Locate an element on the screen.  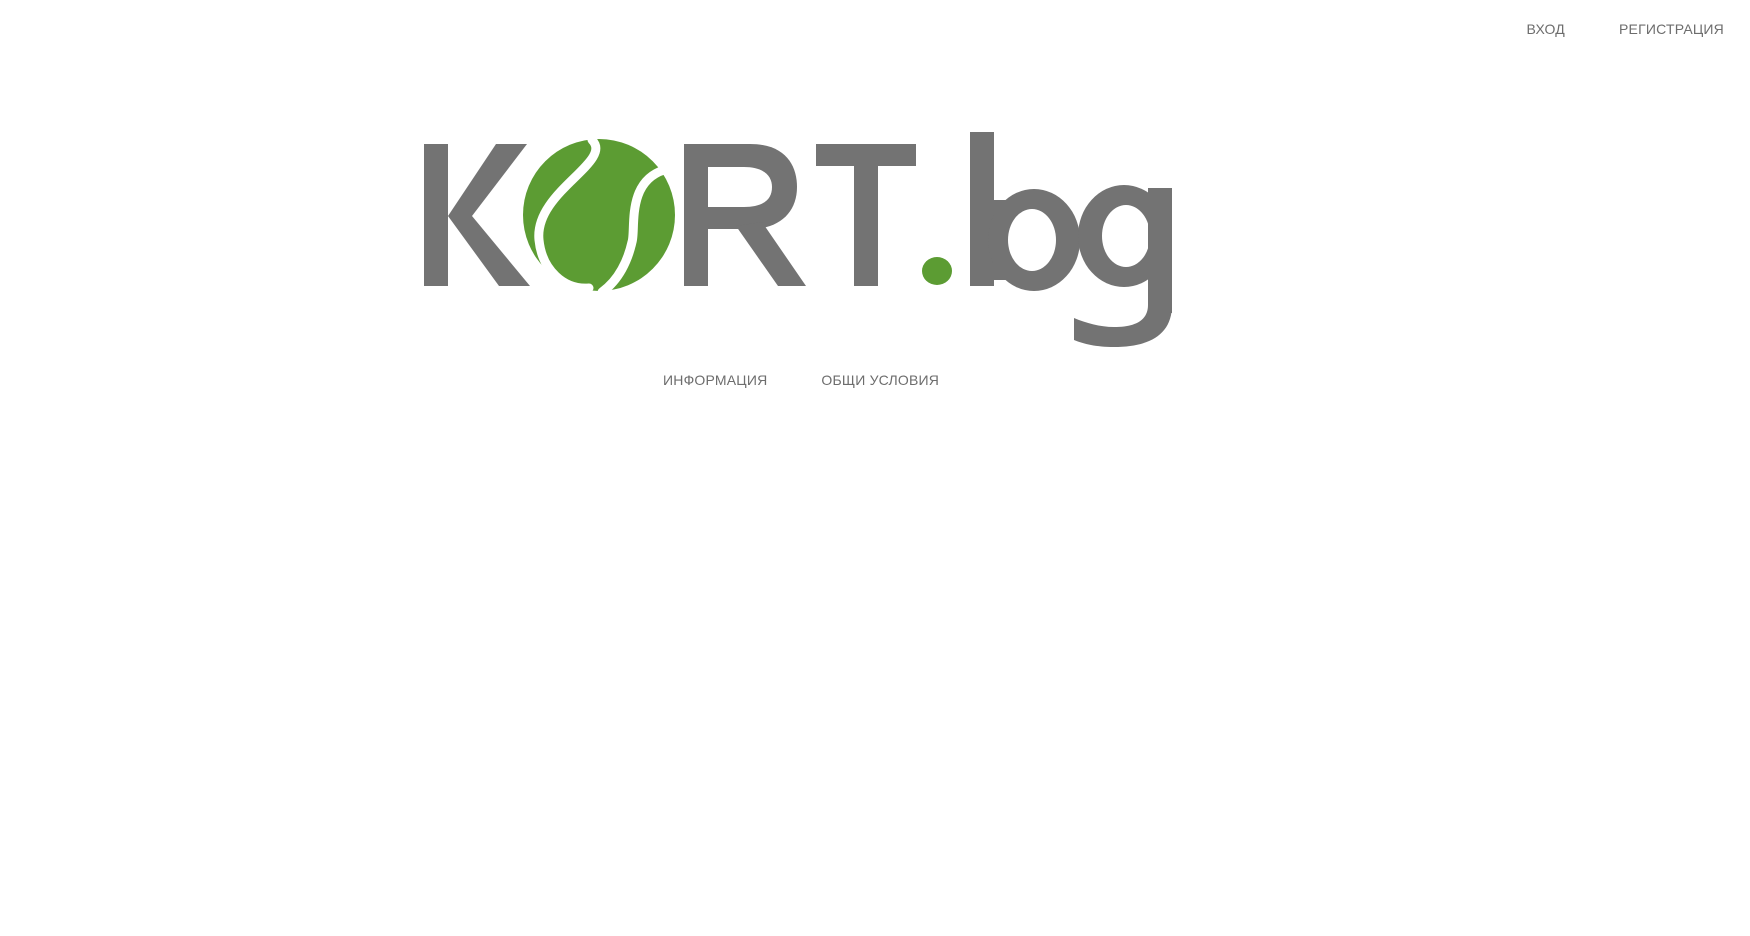
center-nav: ИНФОРМАЦИЯ ОБЩИ УСЛОВИЯ is located at coordinates (801, 380).